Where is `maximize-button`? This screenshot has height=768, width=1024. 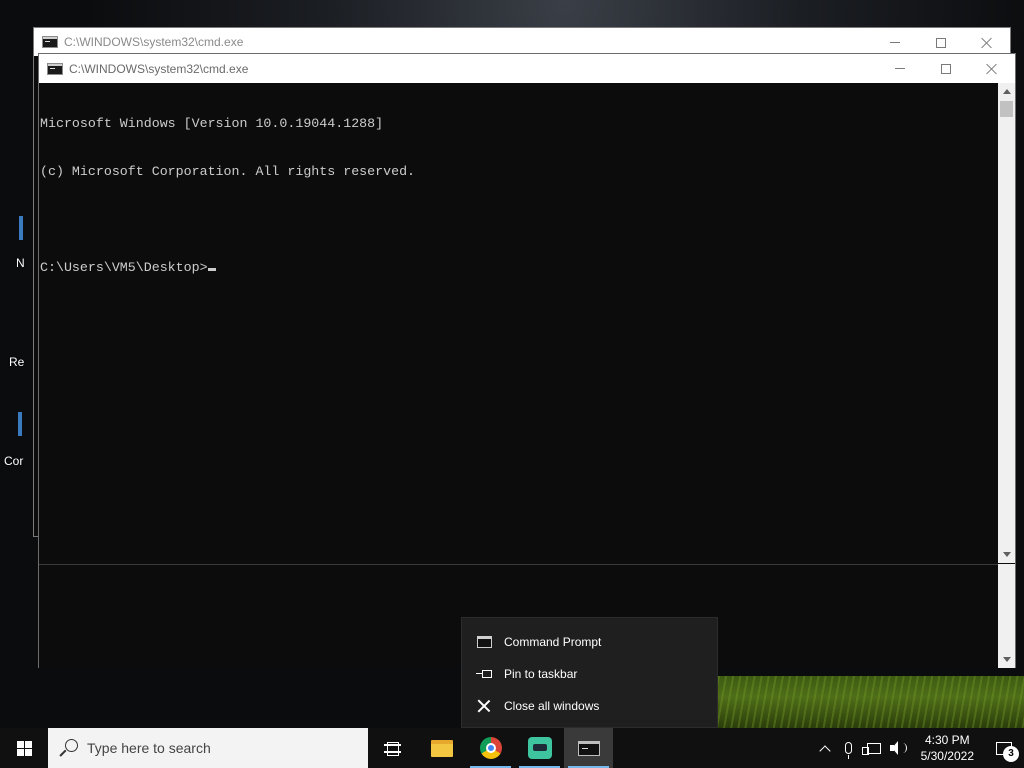 maximize-button is located at coordinates (946, 68).